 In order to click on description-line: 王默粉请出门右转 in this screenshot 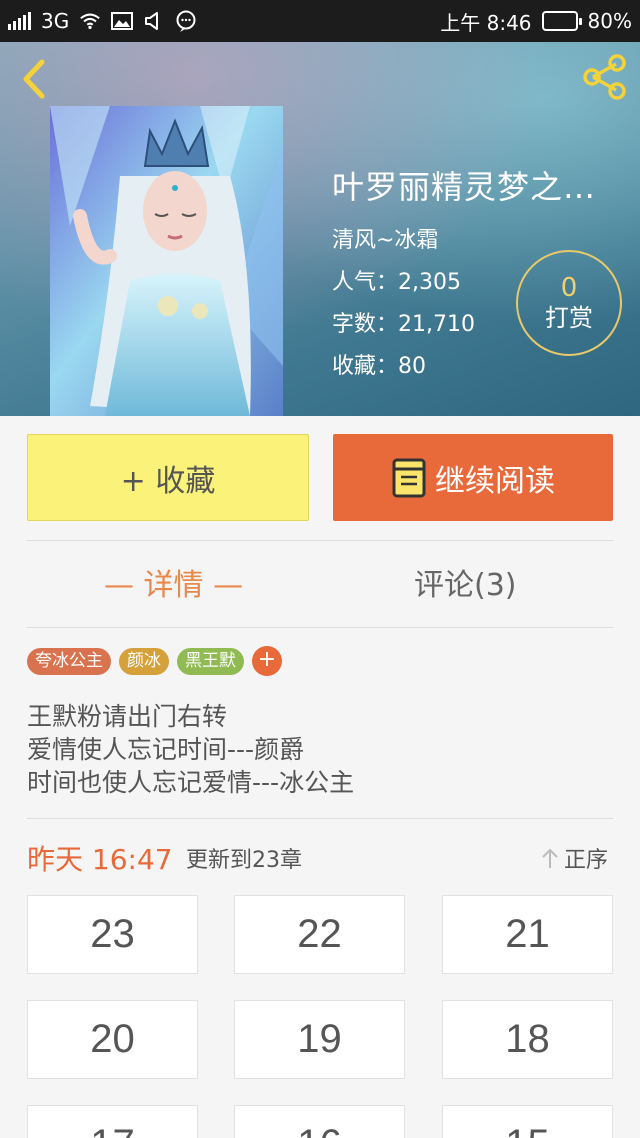, I will do `click(127, 716)`.